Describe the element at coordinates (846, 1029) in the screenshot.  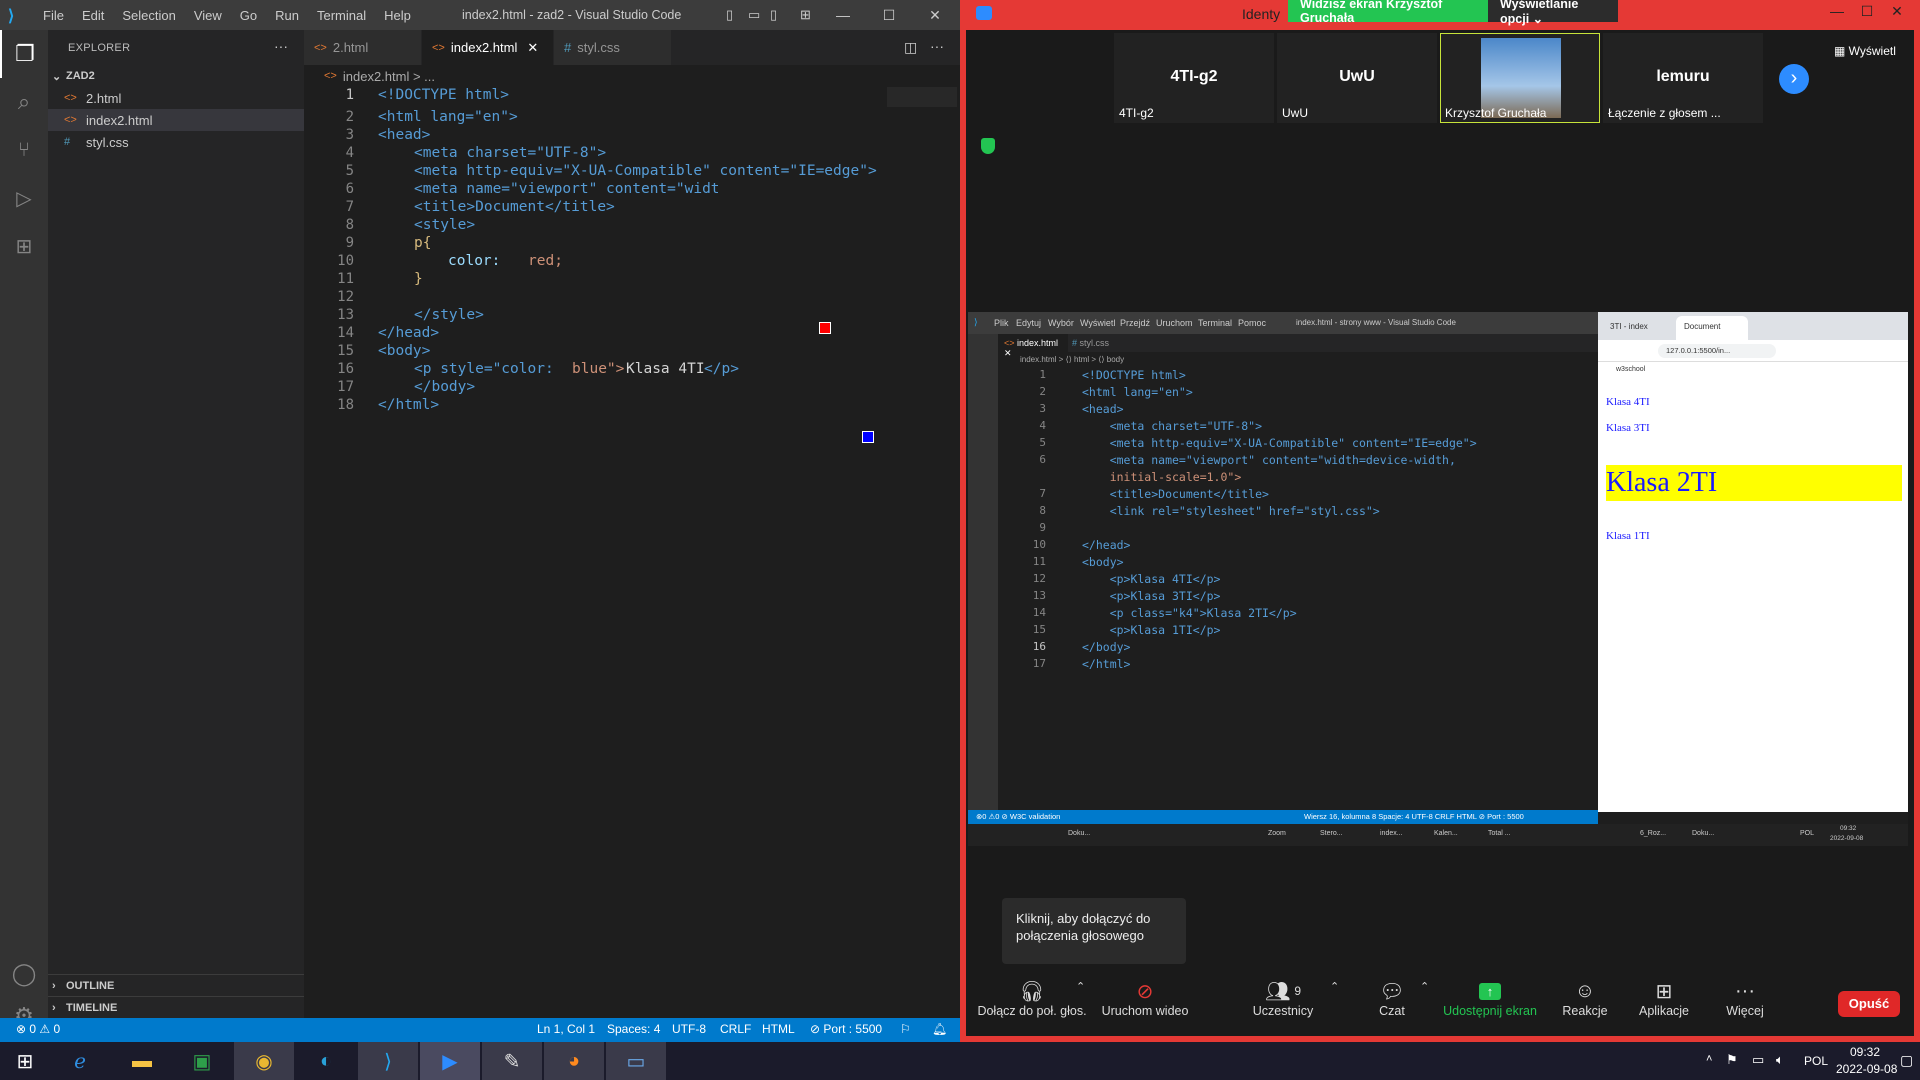
I see `live-server-port: ⊘ Port : 5500` at that location.